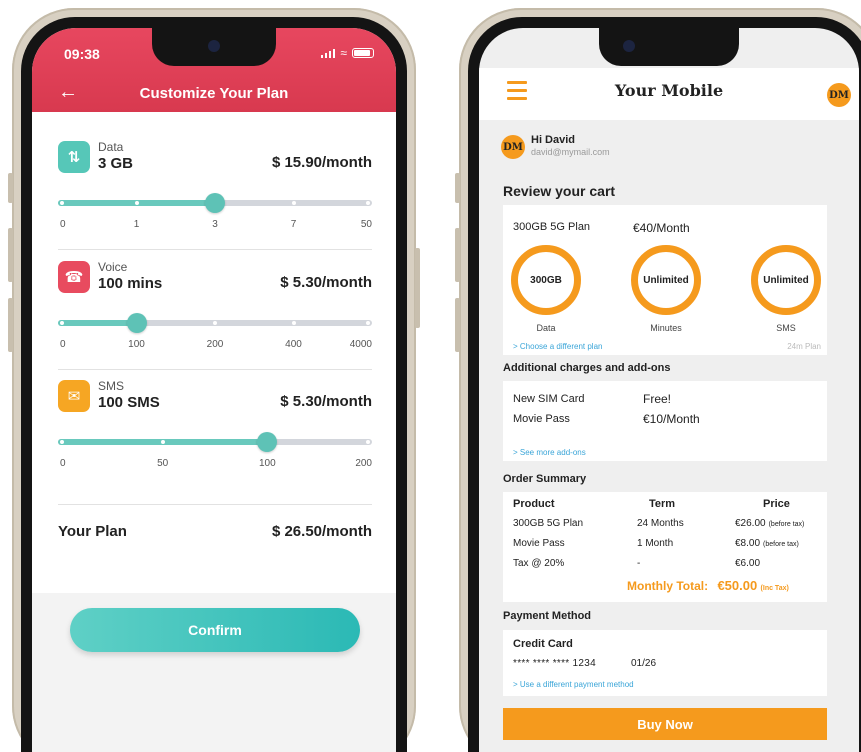  Describe the element at coordinates (708, 585) in the screenshot. I see `monthly-total: Monthly Total: €50.00 (Inc Tax)` at that location.